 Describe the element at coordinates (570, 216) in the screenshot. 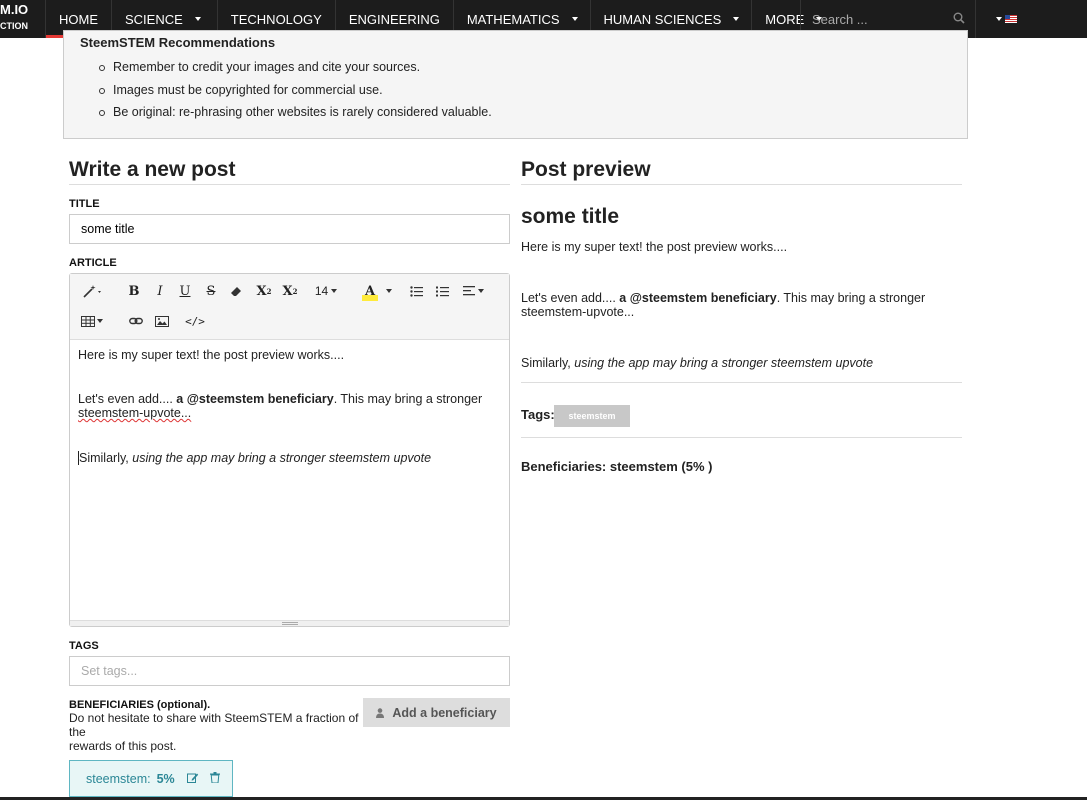

I see `preview-title: some title` at that location.